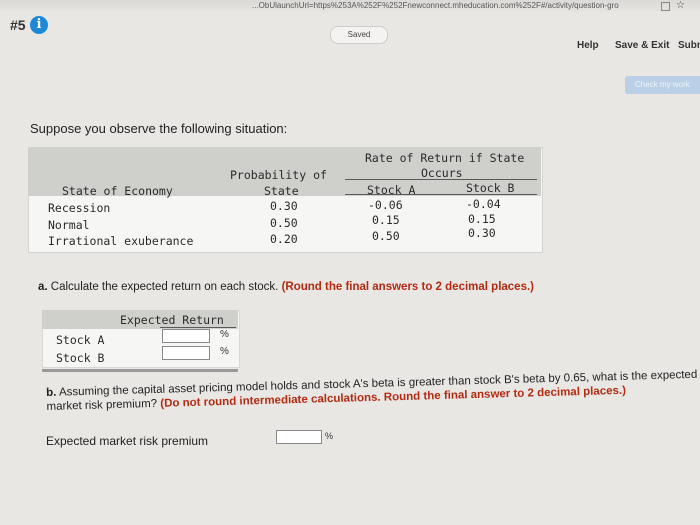 The height and width of the screenshot is (525, 700). Describe the element at coordinates (43, 287) in the screenshot. I see `part-a-prefix: a.` at that location.